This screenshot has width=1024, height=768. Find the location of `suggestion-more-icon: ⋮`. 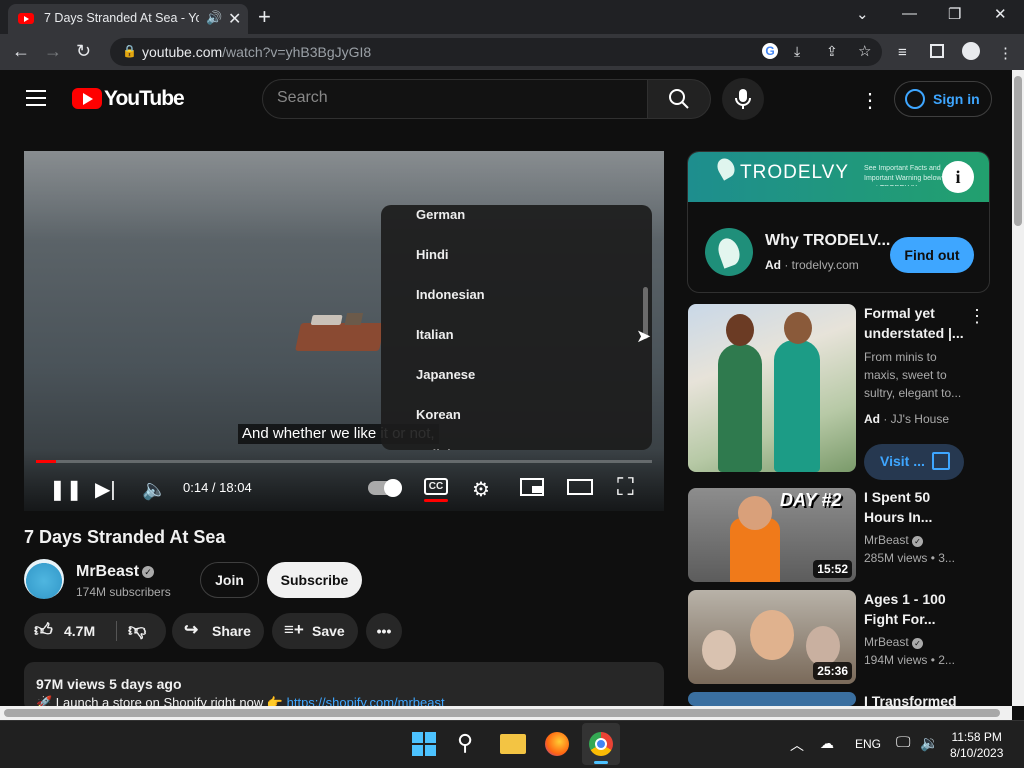

suggestion-more-icon: ⋮ is located at coordinates (977, 316).